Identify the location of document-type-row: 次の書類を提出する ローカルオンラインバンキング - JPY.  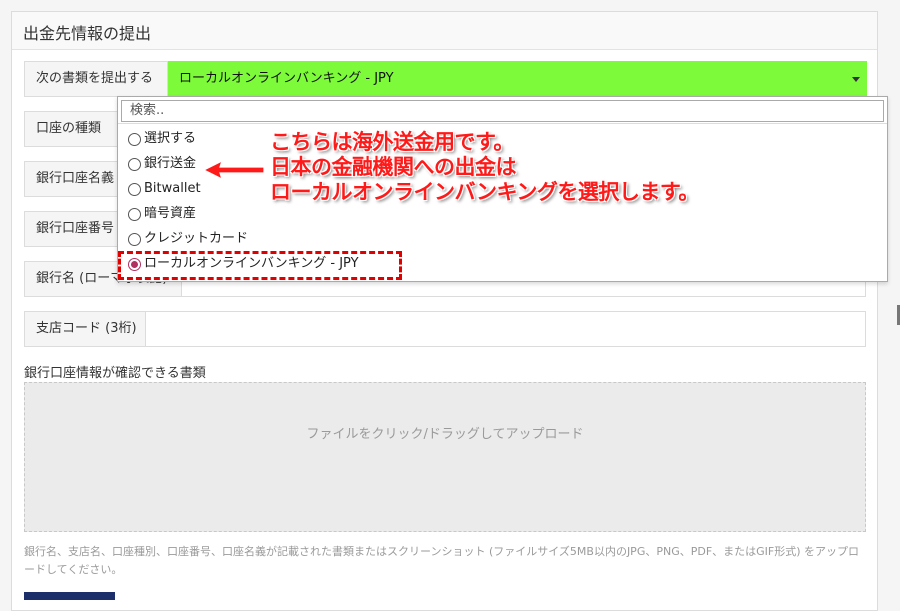
(445, 79).